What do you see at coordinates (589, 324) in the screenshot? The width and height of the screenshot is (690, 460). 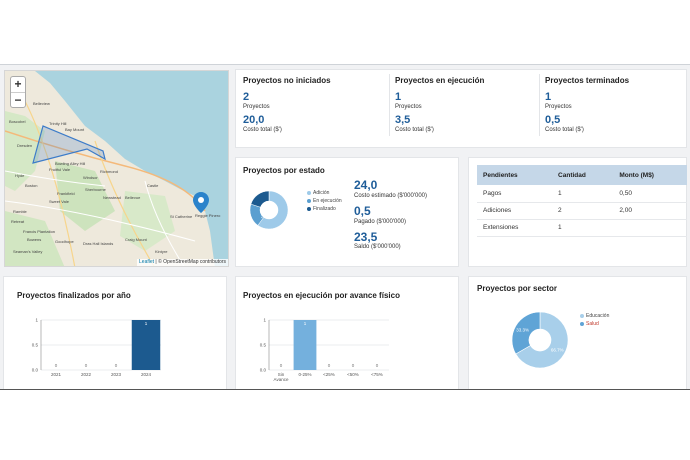 I see `legend-item-salud: Salud` at bounding box center [589, 324].